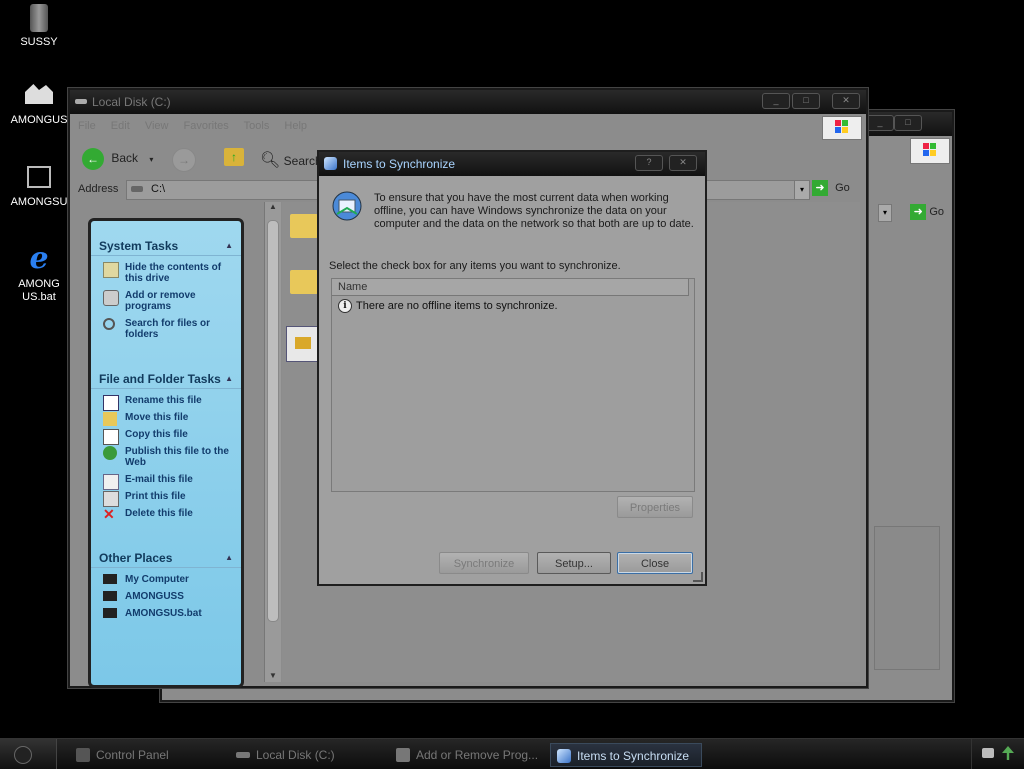 This screenshot has height=769, width=1024. What do you see at coordinates (170, 596) in the screenshot?
I see `place-amonguss: AMONGUSS` at bounding box center [170, 596].